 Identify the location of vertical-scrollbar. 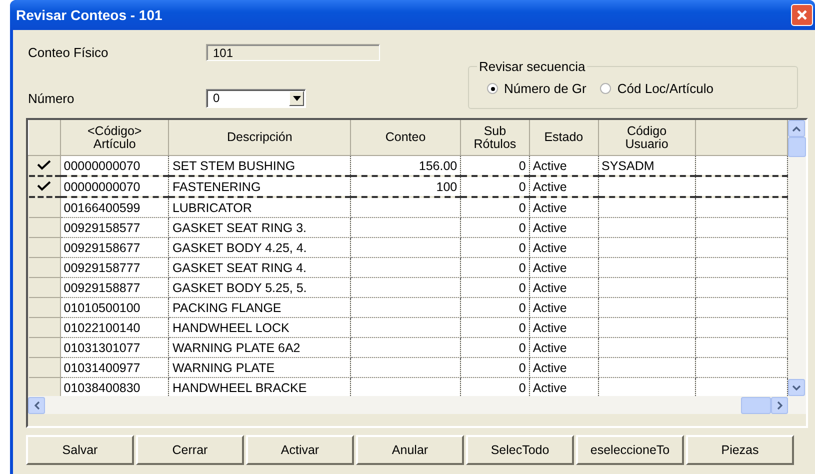
(797, 258).